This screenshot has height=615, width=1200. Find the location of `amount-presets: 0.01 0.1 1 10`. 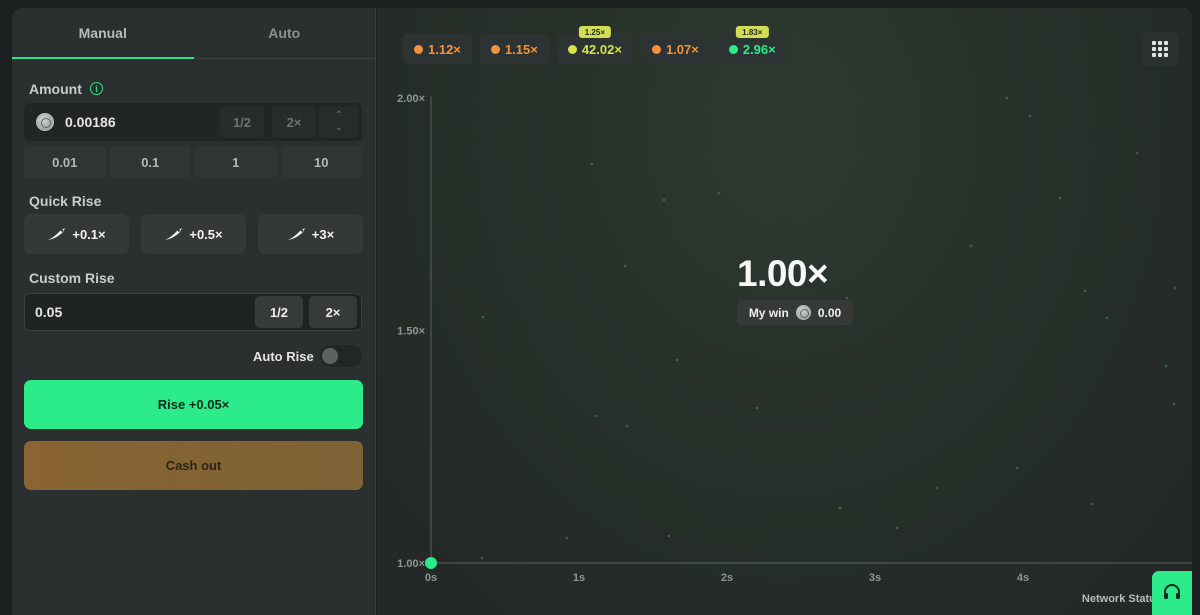

amount-presets: 0.01 0.1 1 10 is located at coordinates (193, 162).